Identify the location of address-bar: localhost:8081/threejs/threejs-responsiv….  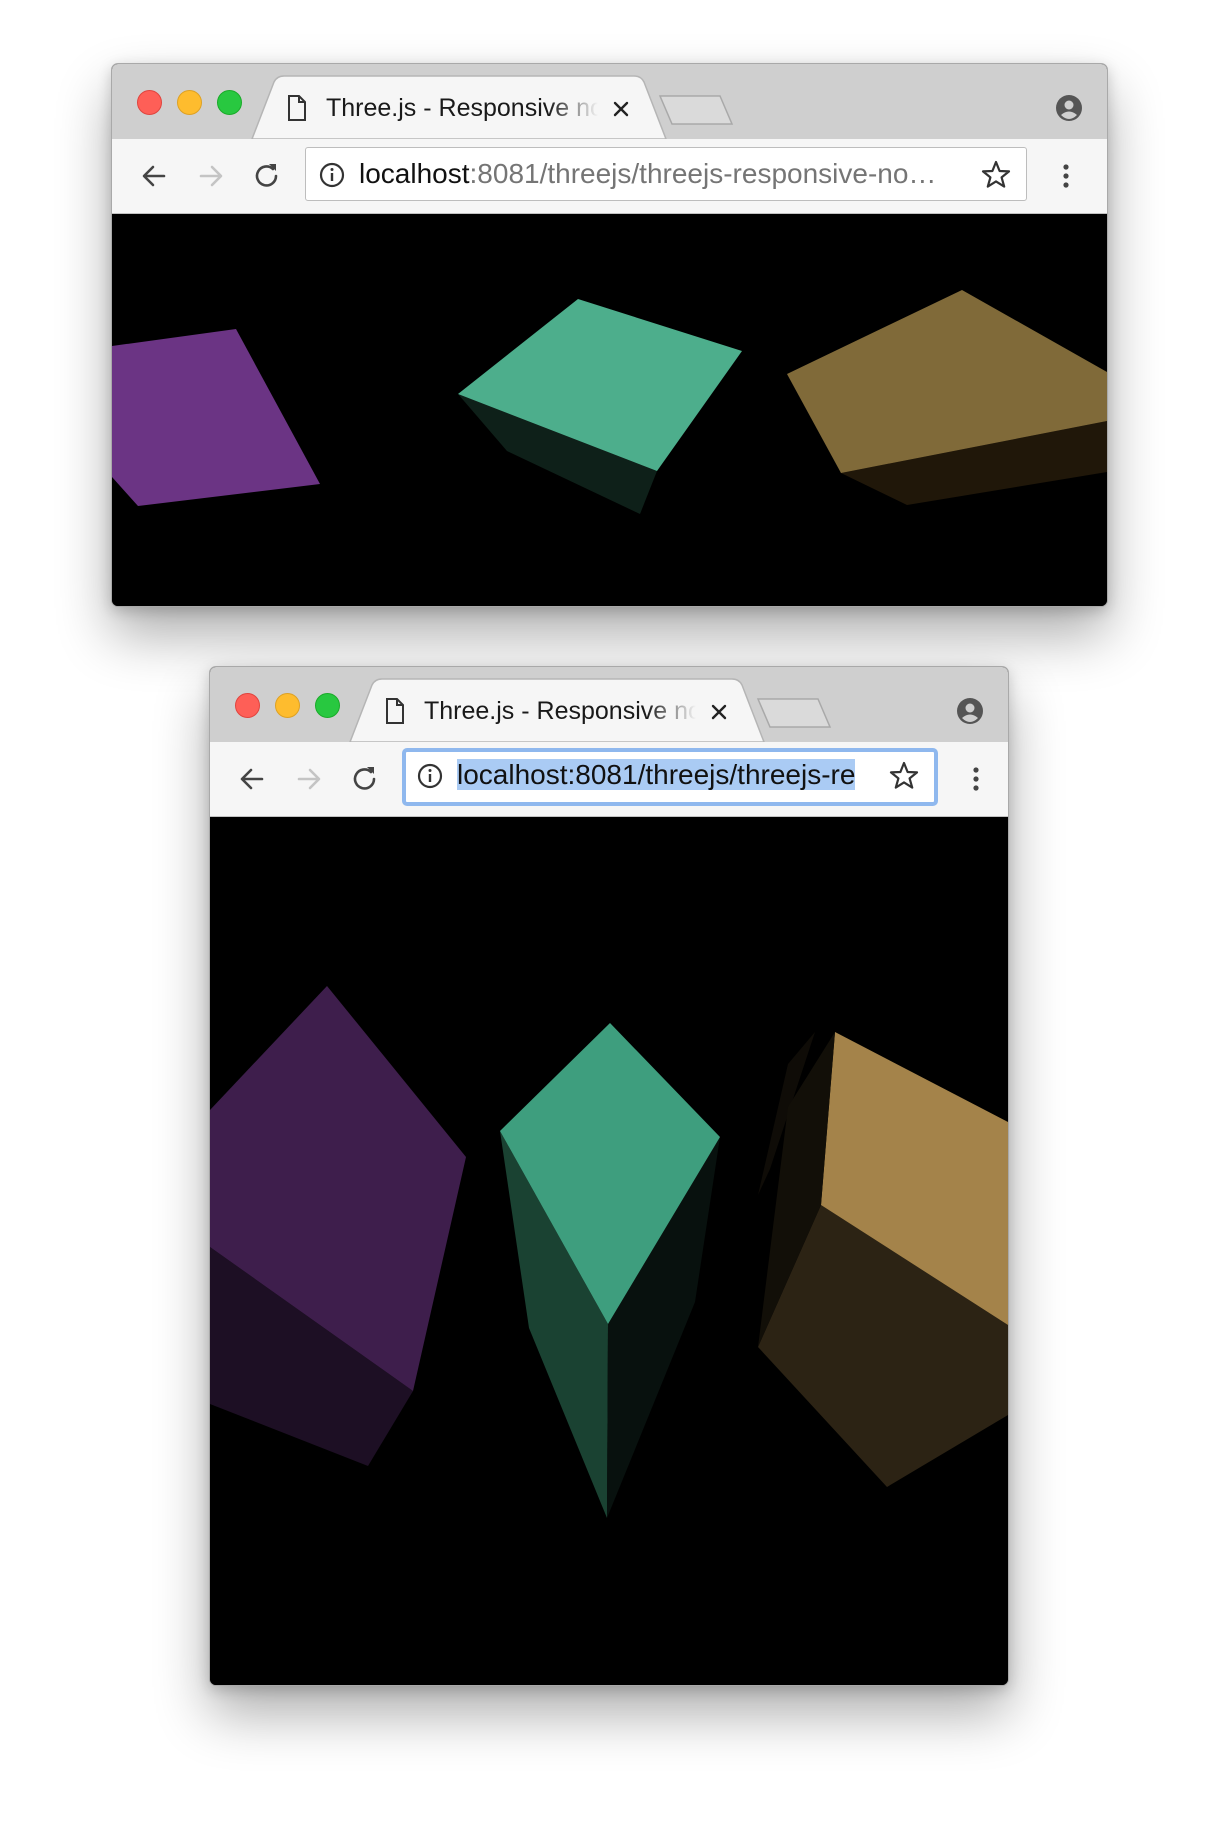
(666, 174).